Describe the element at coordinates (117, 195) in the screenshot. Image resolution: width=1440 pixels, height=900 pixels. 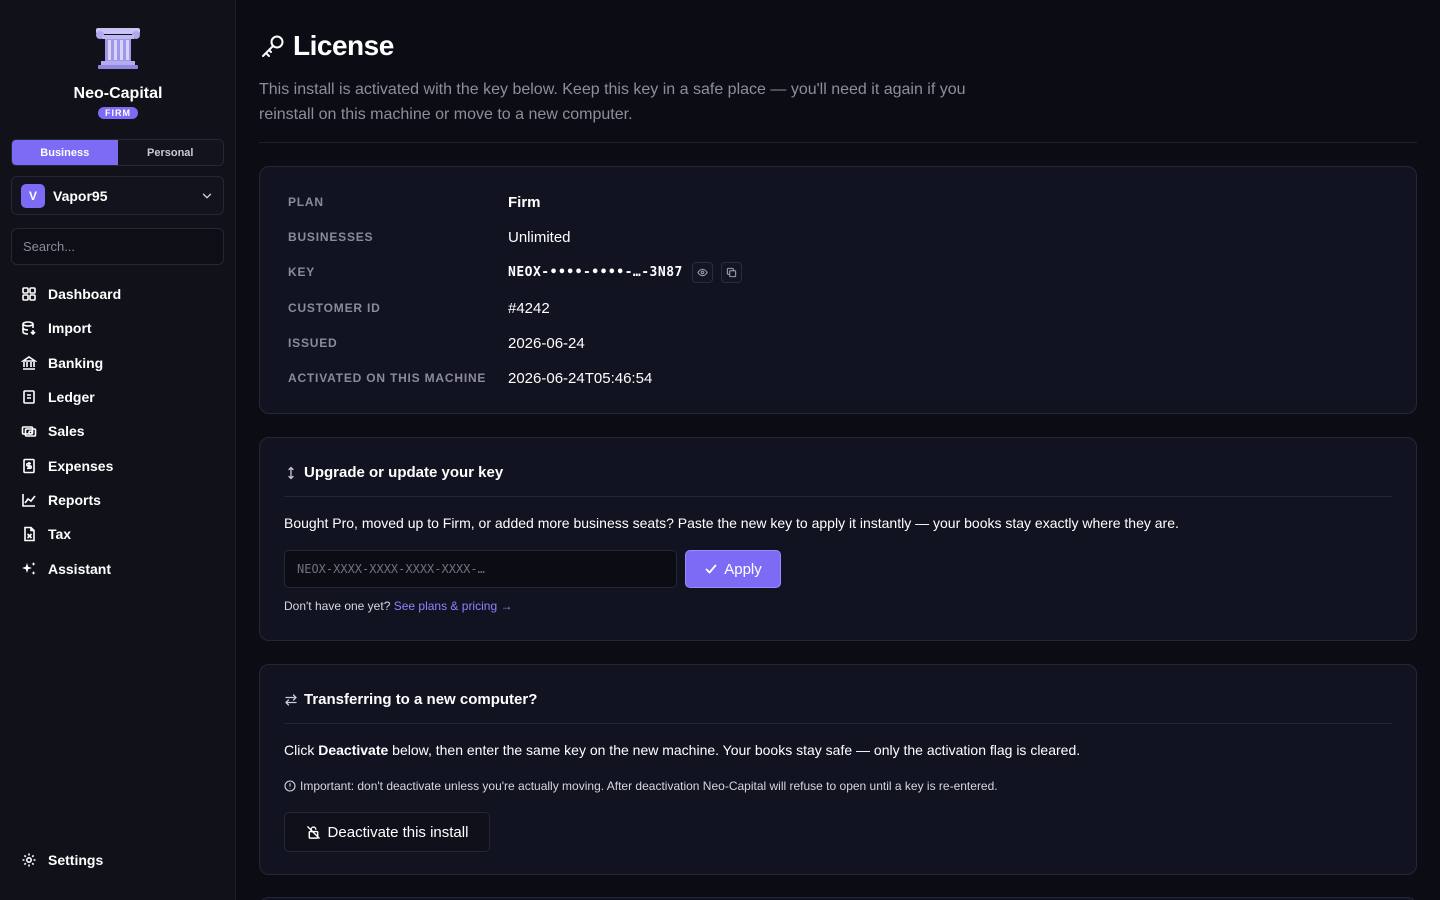
I see `account-switcher: V Vapor95` at that location.